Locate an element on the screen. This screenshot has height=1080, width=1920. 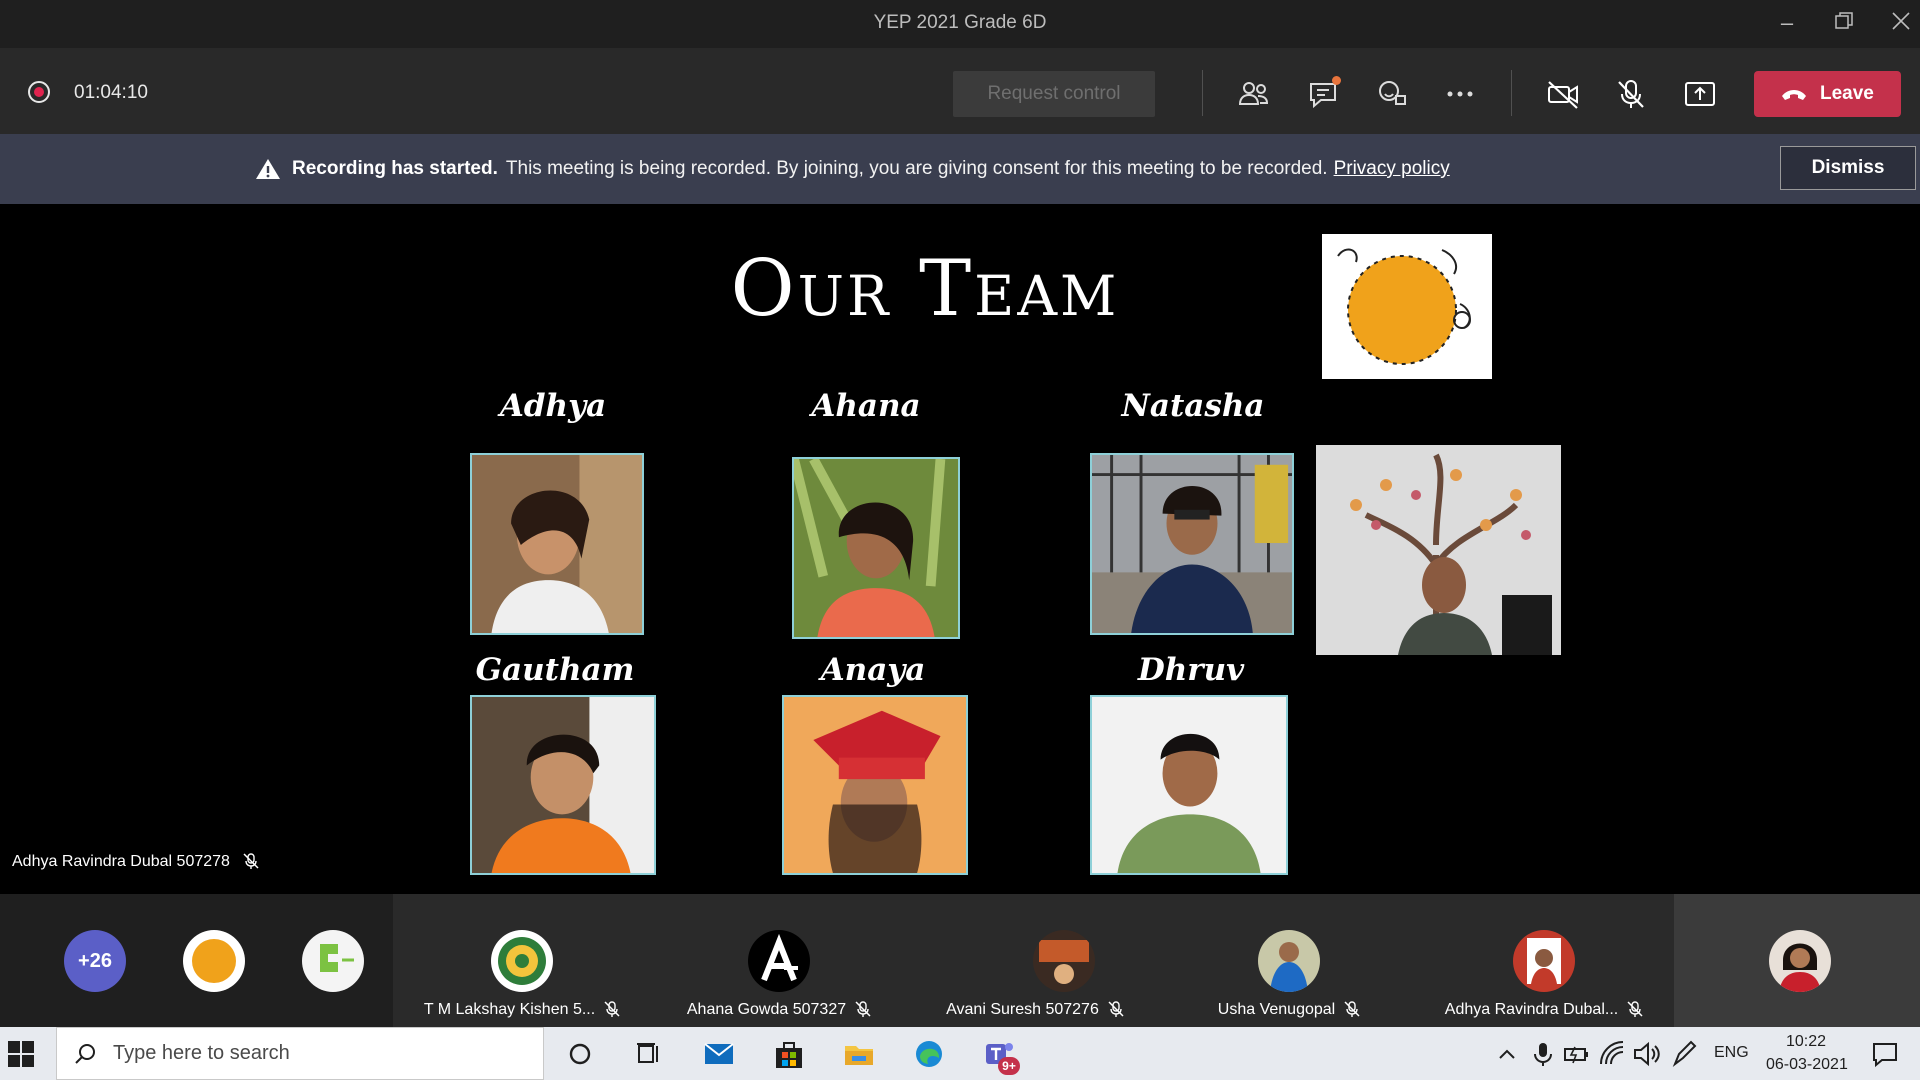
cortana-icon is located at coordinates (580, 1054).